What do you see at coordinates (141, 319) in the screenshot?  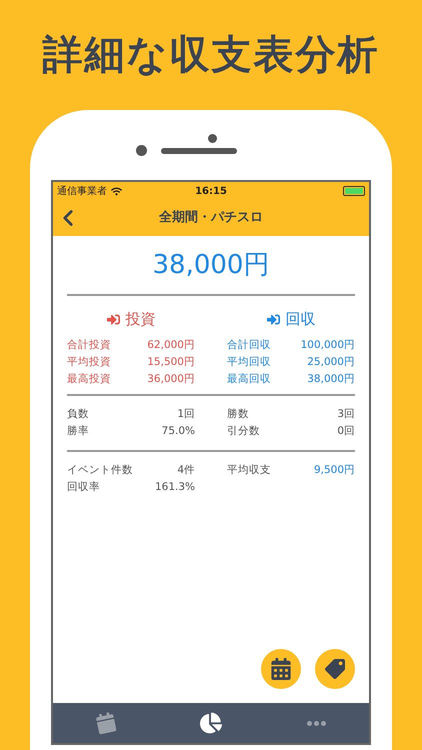 I see `section-title: 投資` at bounding box center [141, 319].